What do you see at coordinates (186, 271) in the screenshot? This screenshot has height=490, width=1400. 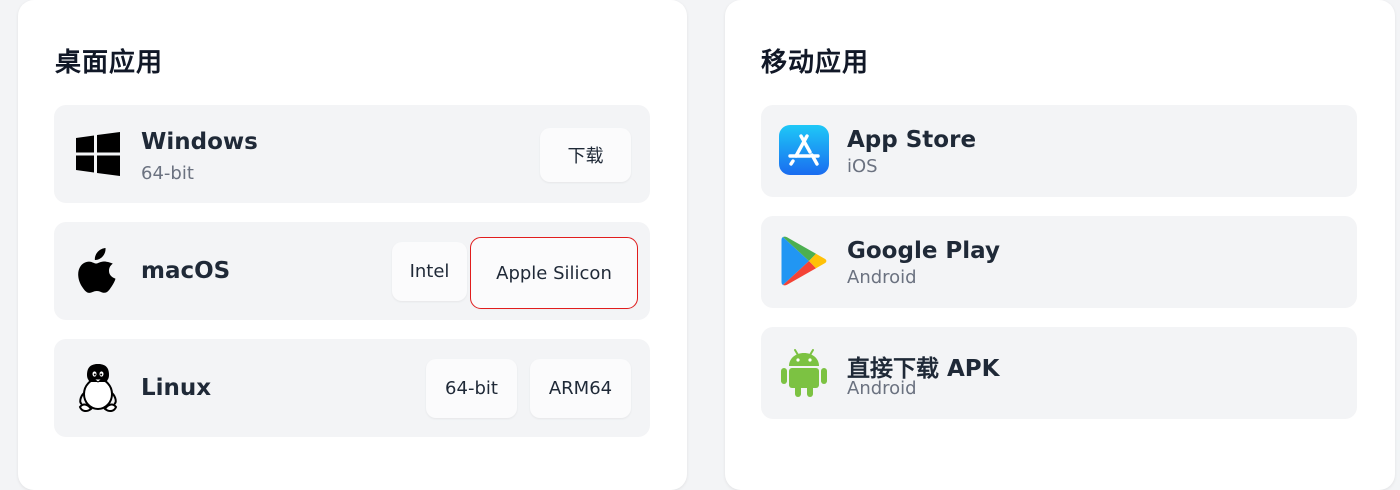 I see `macos-title: macOS` at bounding box center [186, 271].